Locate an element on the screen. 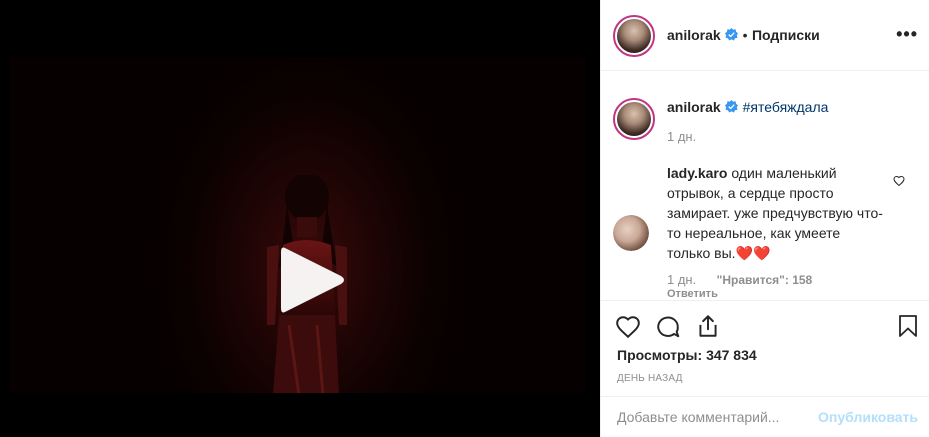 Image resolution: width=929 pixels, height=437 pixels. post-header: anilorak • Подписки ••• is located at coordinates (765, 35).